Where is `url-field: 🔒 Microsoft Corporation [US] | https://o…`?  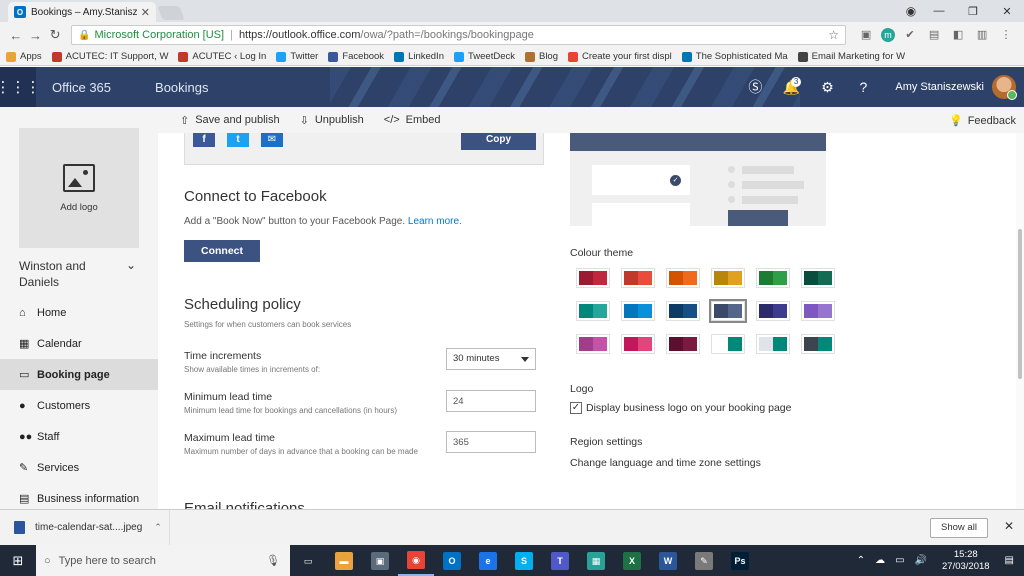 url-field: 🔒 Microsoft Corporation [US] | https://o… is located at coordinates (459, 35).